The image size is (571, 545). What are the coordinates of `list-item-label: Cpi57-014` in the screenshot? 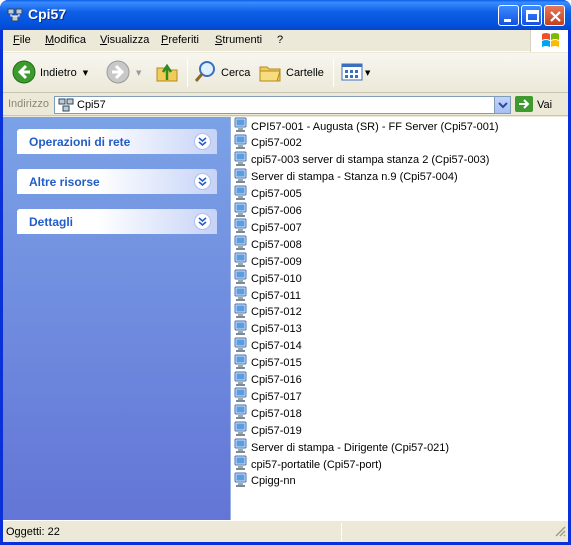 It's located at (276, 346).